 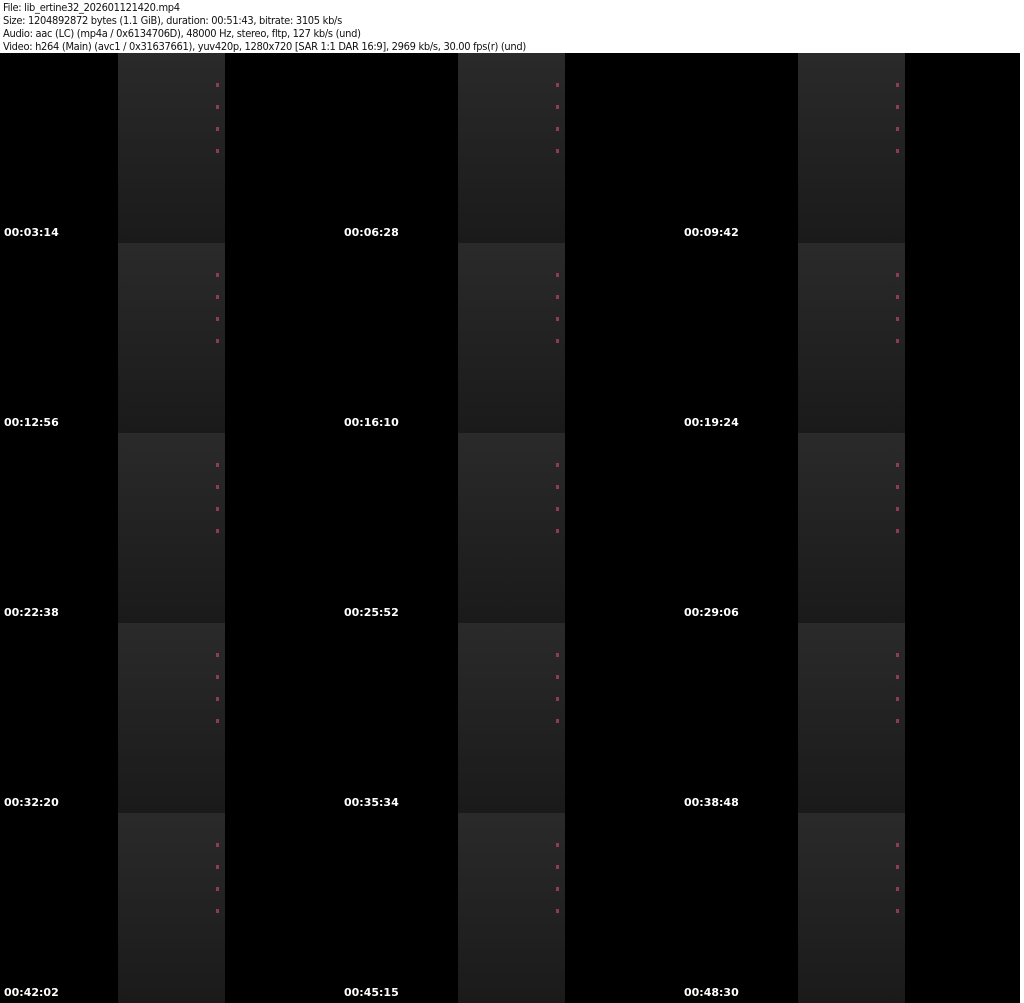 I want to click on timestamp: 00:29:06, so click(x=711, y=612).